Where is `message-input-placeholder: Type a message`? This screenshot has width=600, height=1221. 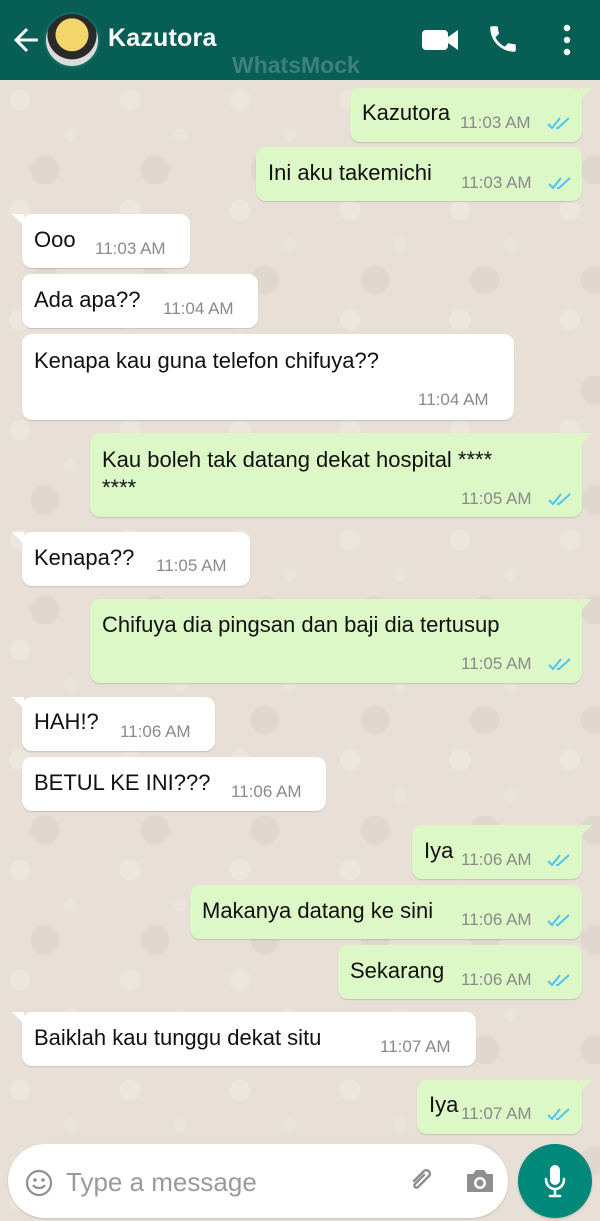
message-input-placeholder: Type a message is located at coordinates (161, 1182).